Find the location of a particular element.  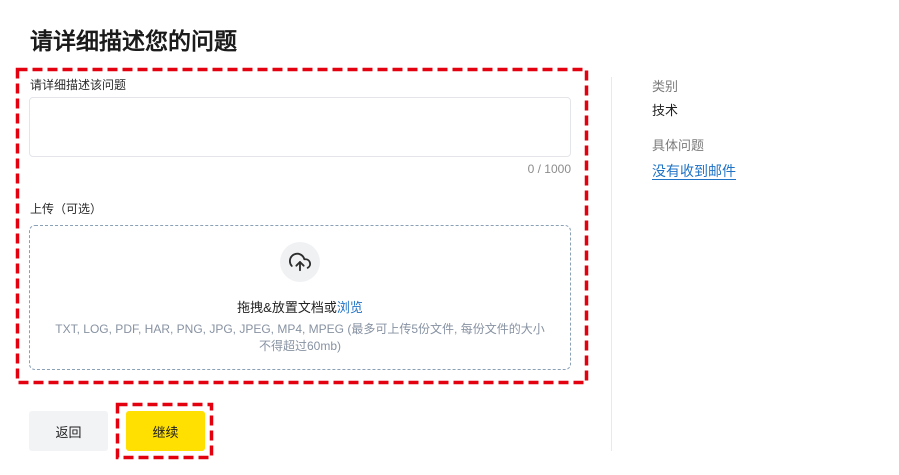

description-label: 请详细描述该问题 is located at coordinates (78, 85).